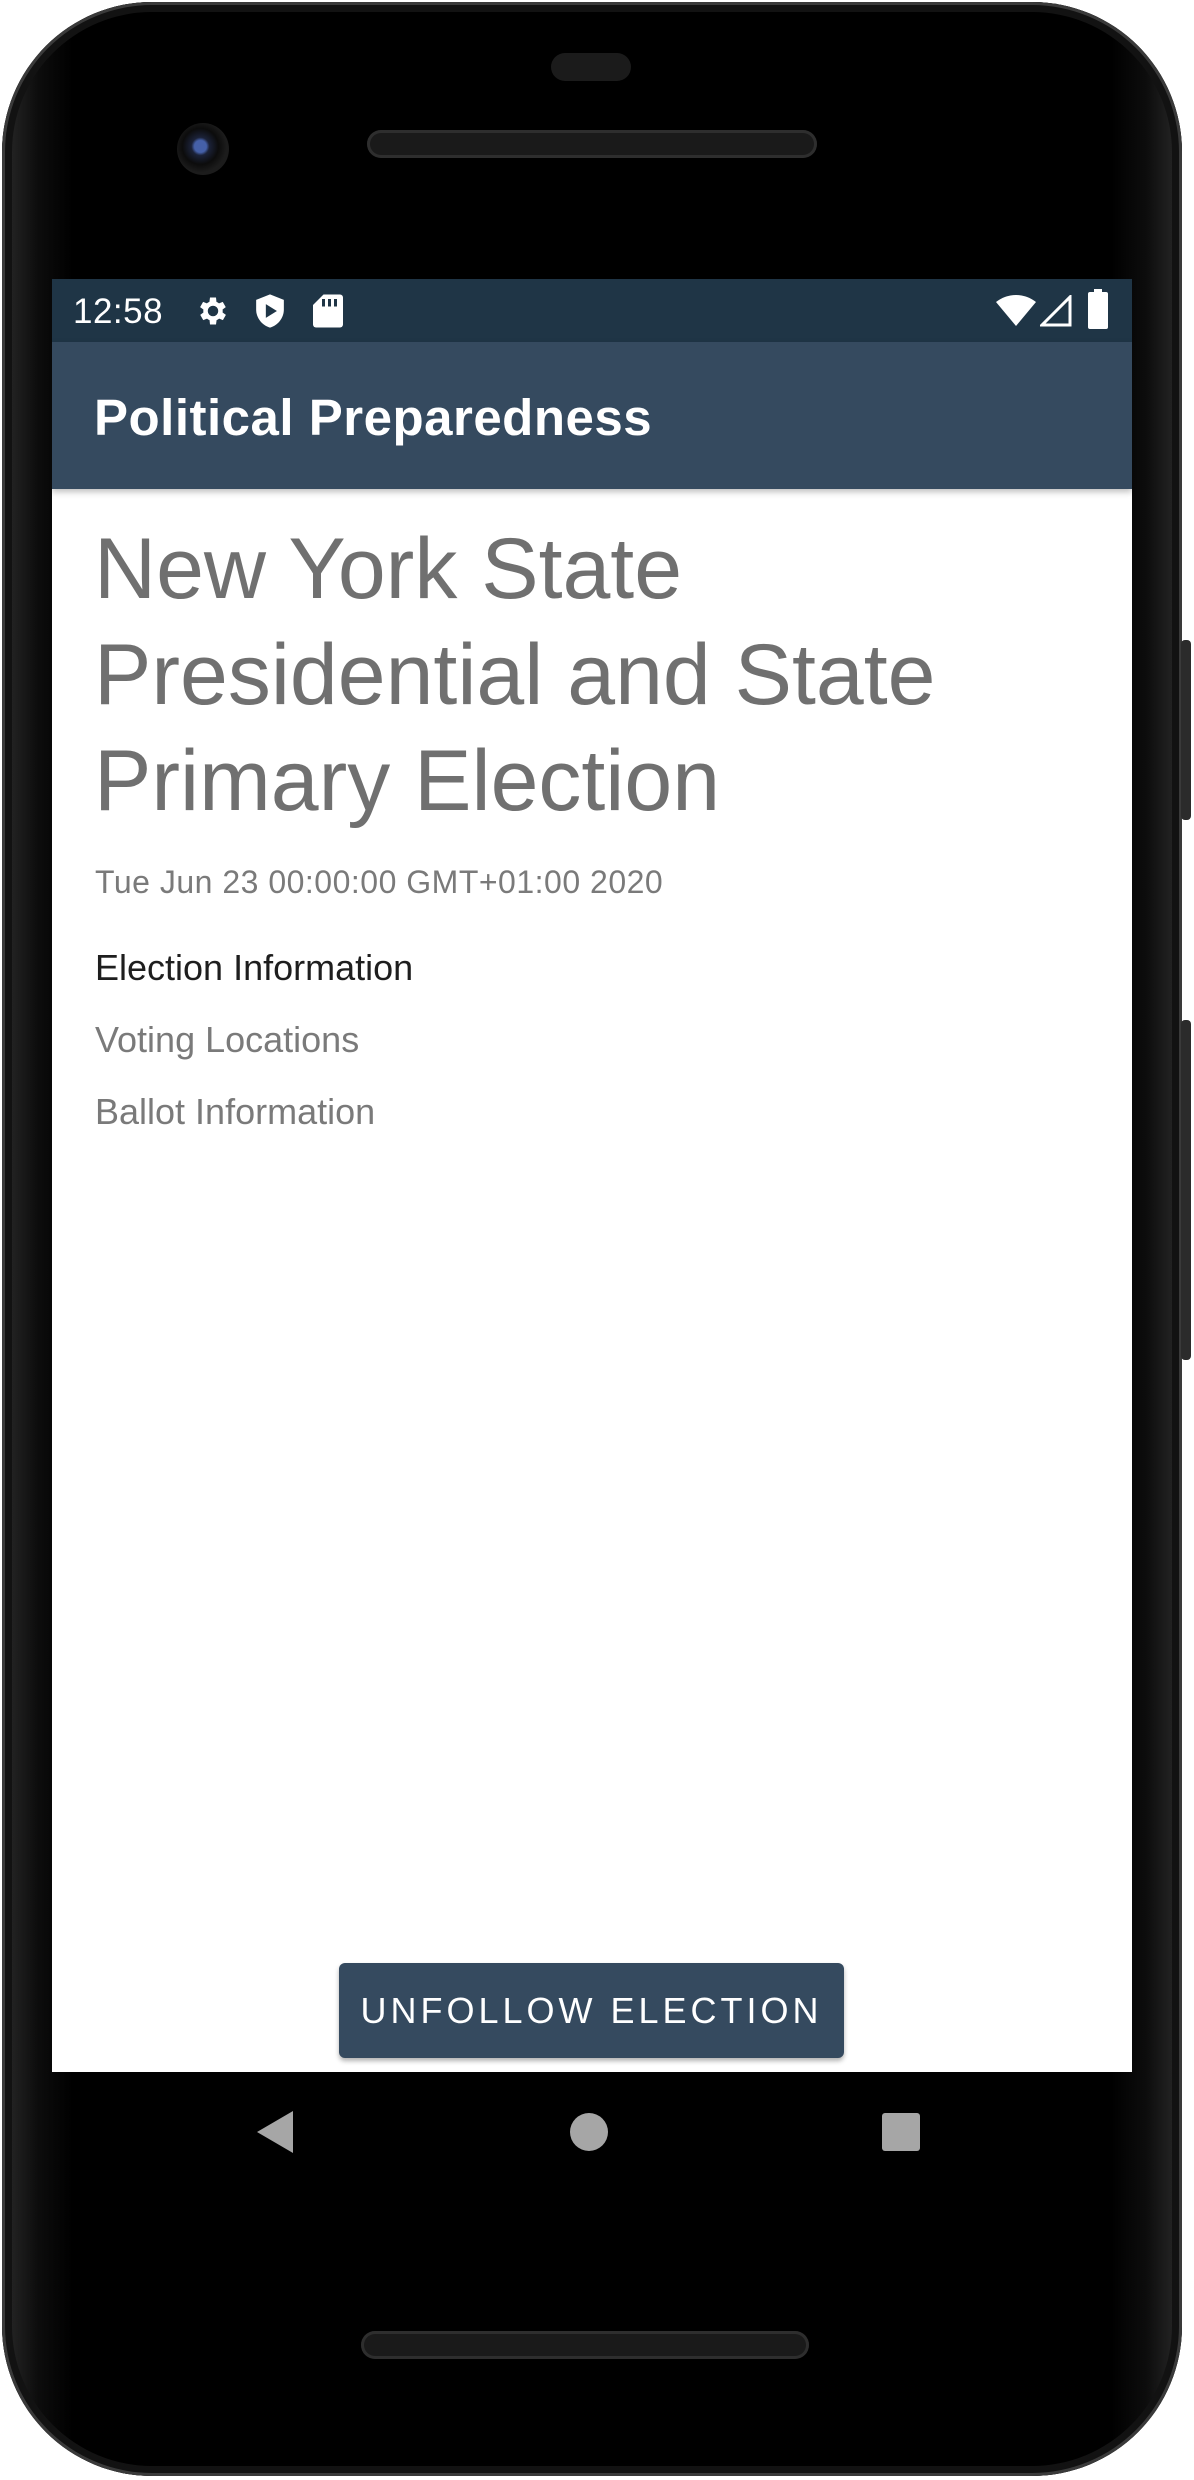  Describe the element at coordinates (1056, 311) in the screenshot. I see `cell-signal-icon` at that location.